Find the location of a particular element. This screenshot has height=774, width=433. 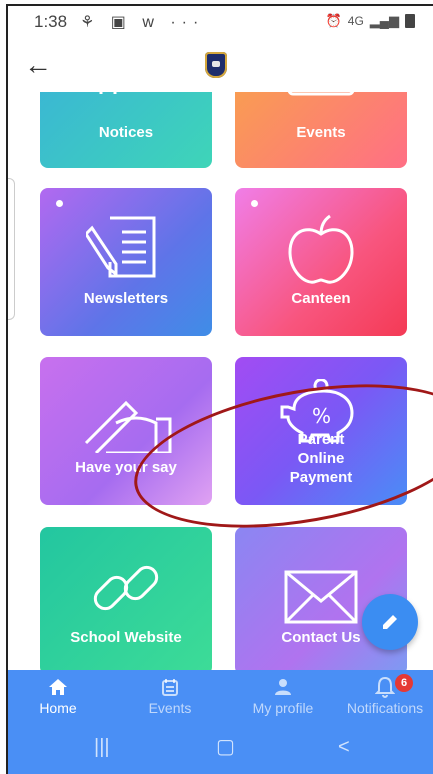

tile-parent-online-payment: % Parent Online Payment is located at coordinates (321, 431).